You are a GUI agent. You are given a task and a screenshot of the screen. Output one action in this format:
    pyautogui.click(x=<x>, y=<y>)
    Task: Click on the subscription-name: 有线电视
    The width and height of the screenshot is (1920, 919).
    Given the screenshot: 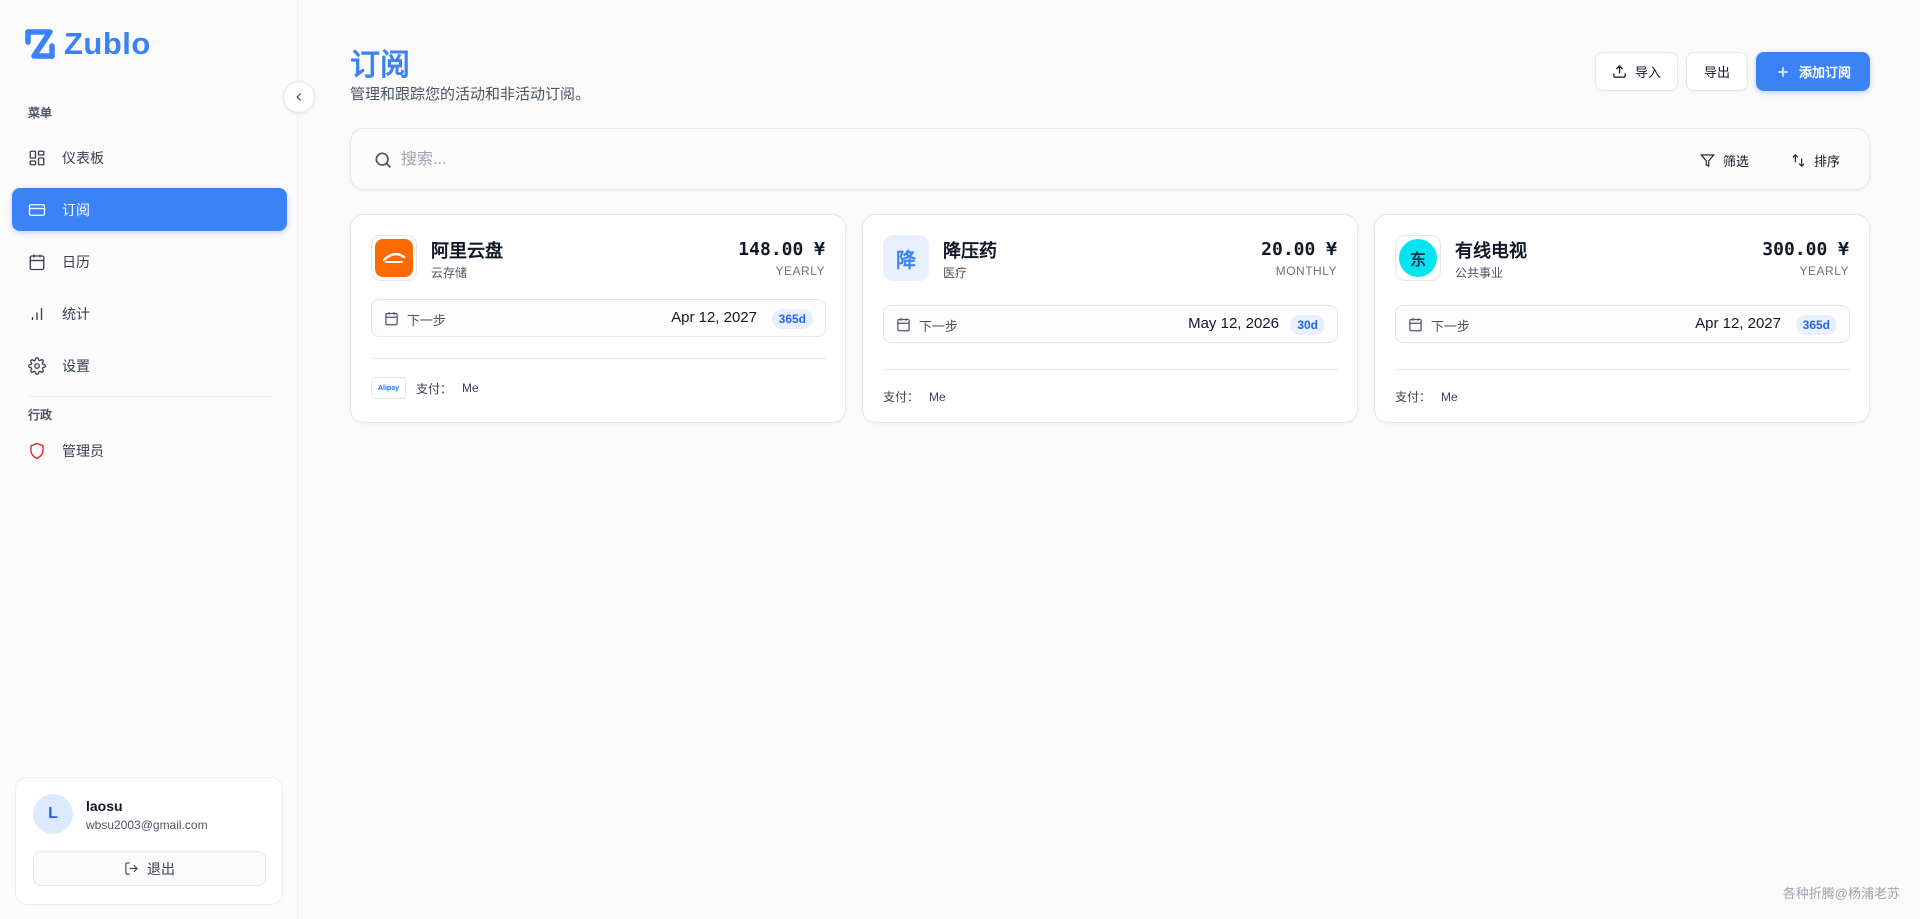 What is the action you would take?
    pyautogui.click(x=1491, y=251)
    